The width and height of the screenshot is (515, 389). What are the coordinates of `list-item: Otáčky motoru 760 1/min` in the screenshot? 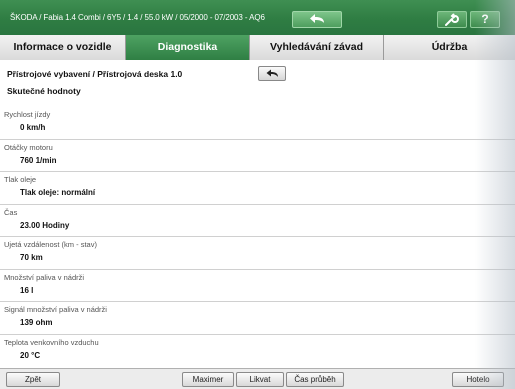 It's located at (257, 156).